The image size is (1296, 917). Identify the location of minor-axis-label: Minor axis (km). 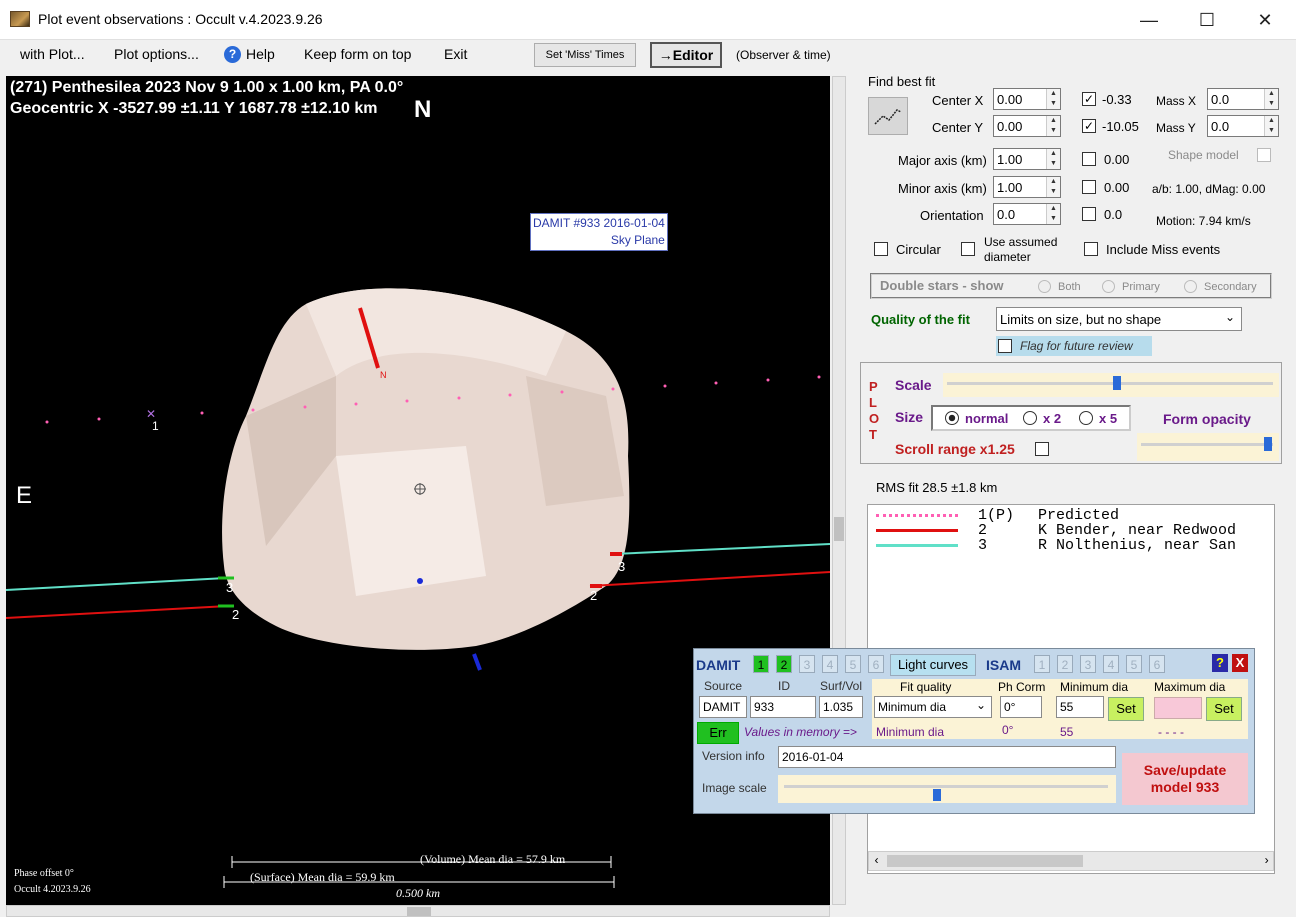
(942, 188).